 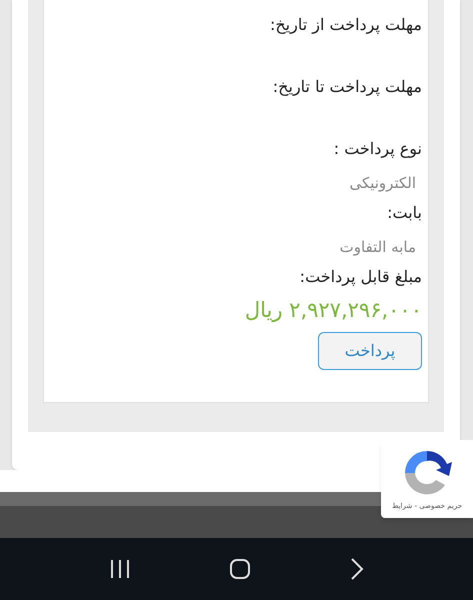 What do you see at coordinates (346, 25) in the screenshot?
I see `field-label: مهلت پرداخت از تاریخ:` at bounding box center [346, 25].